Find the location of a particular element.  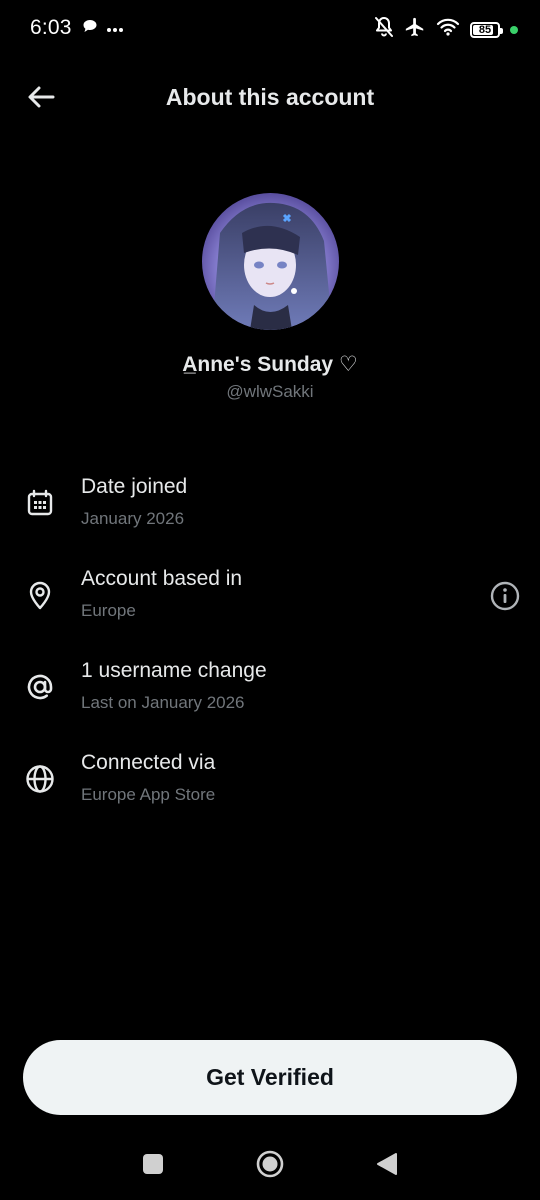

info-row-connected-via: Connected via Europe App Store is located at coordinates (270, 786).